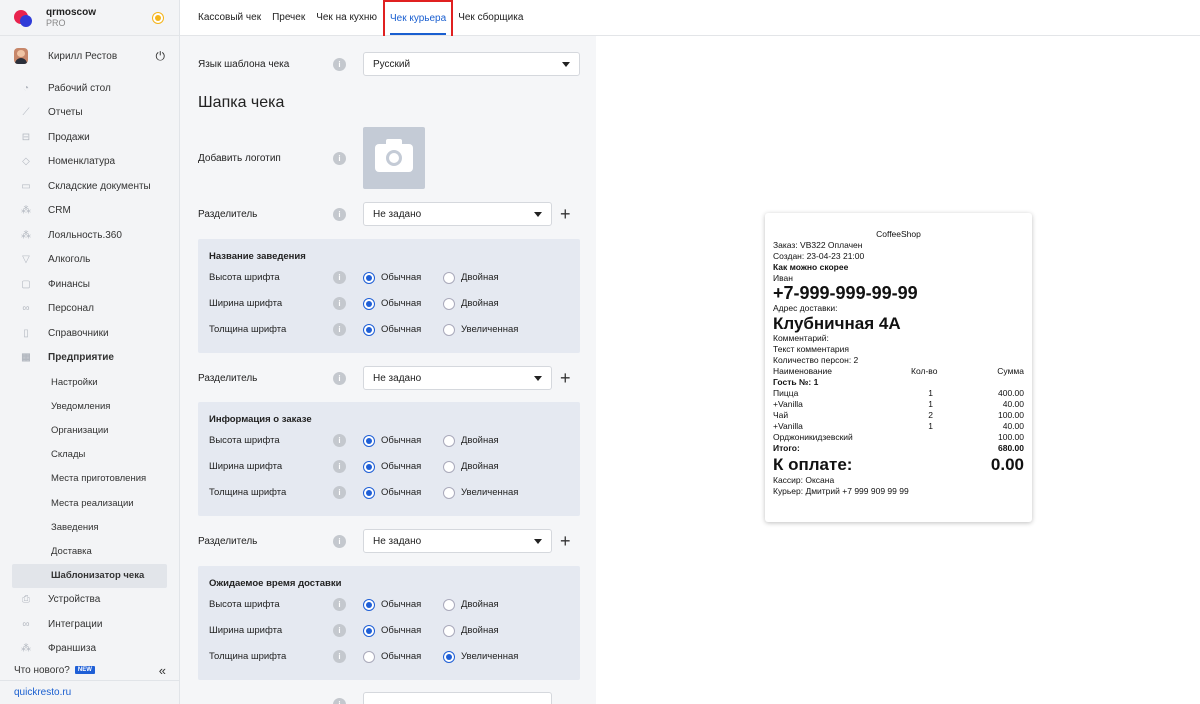 Image resolution: width=1200 pixels, height=704 pixels. I want to click on sub-item-delivery: Доставка, so click(89, 551).